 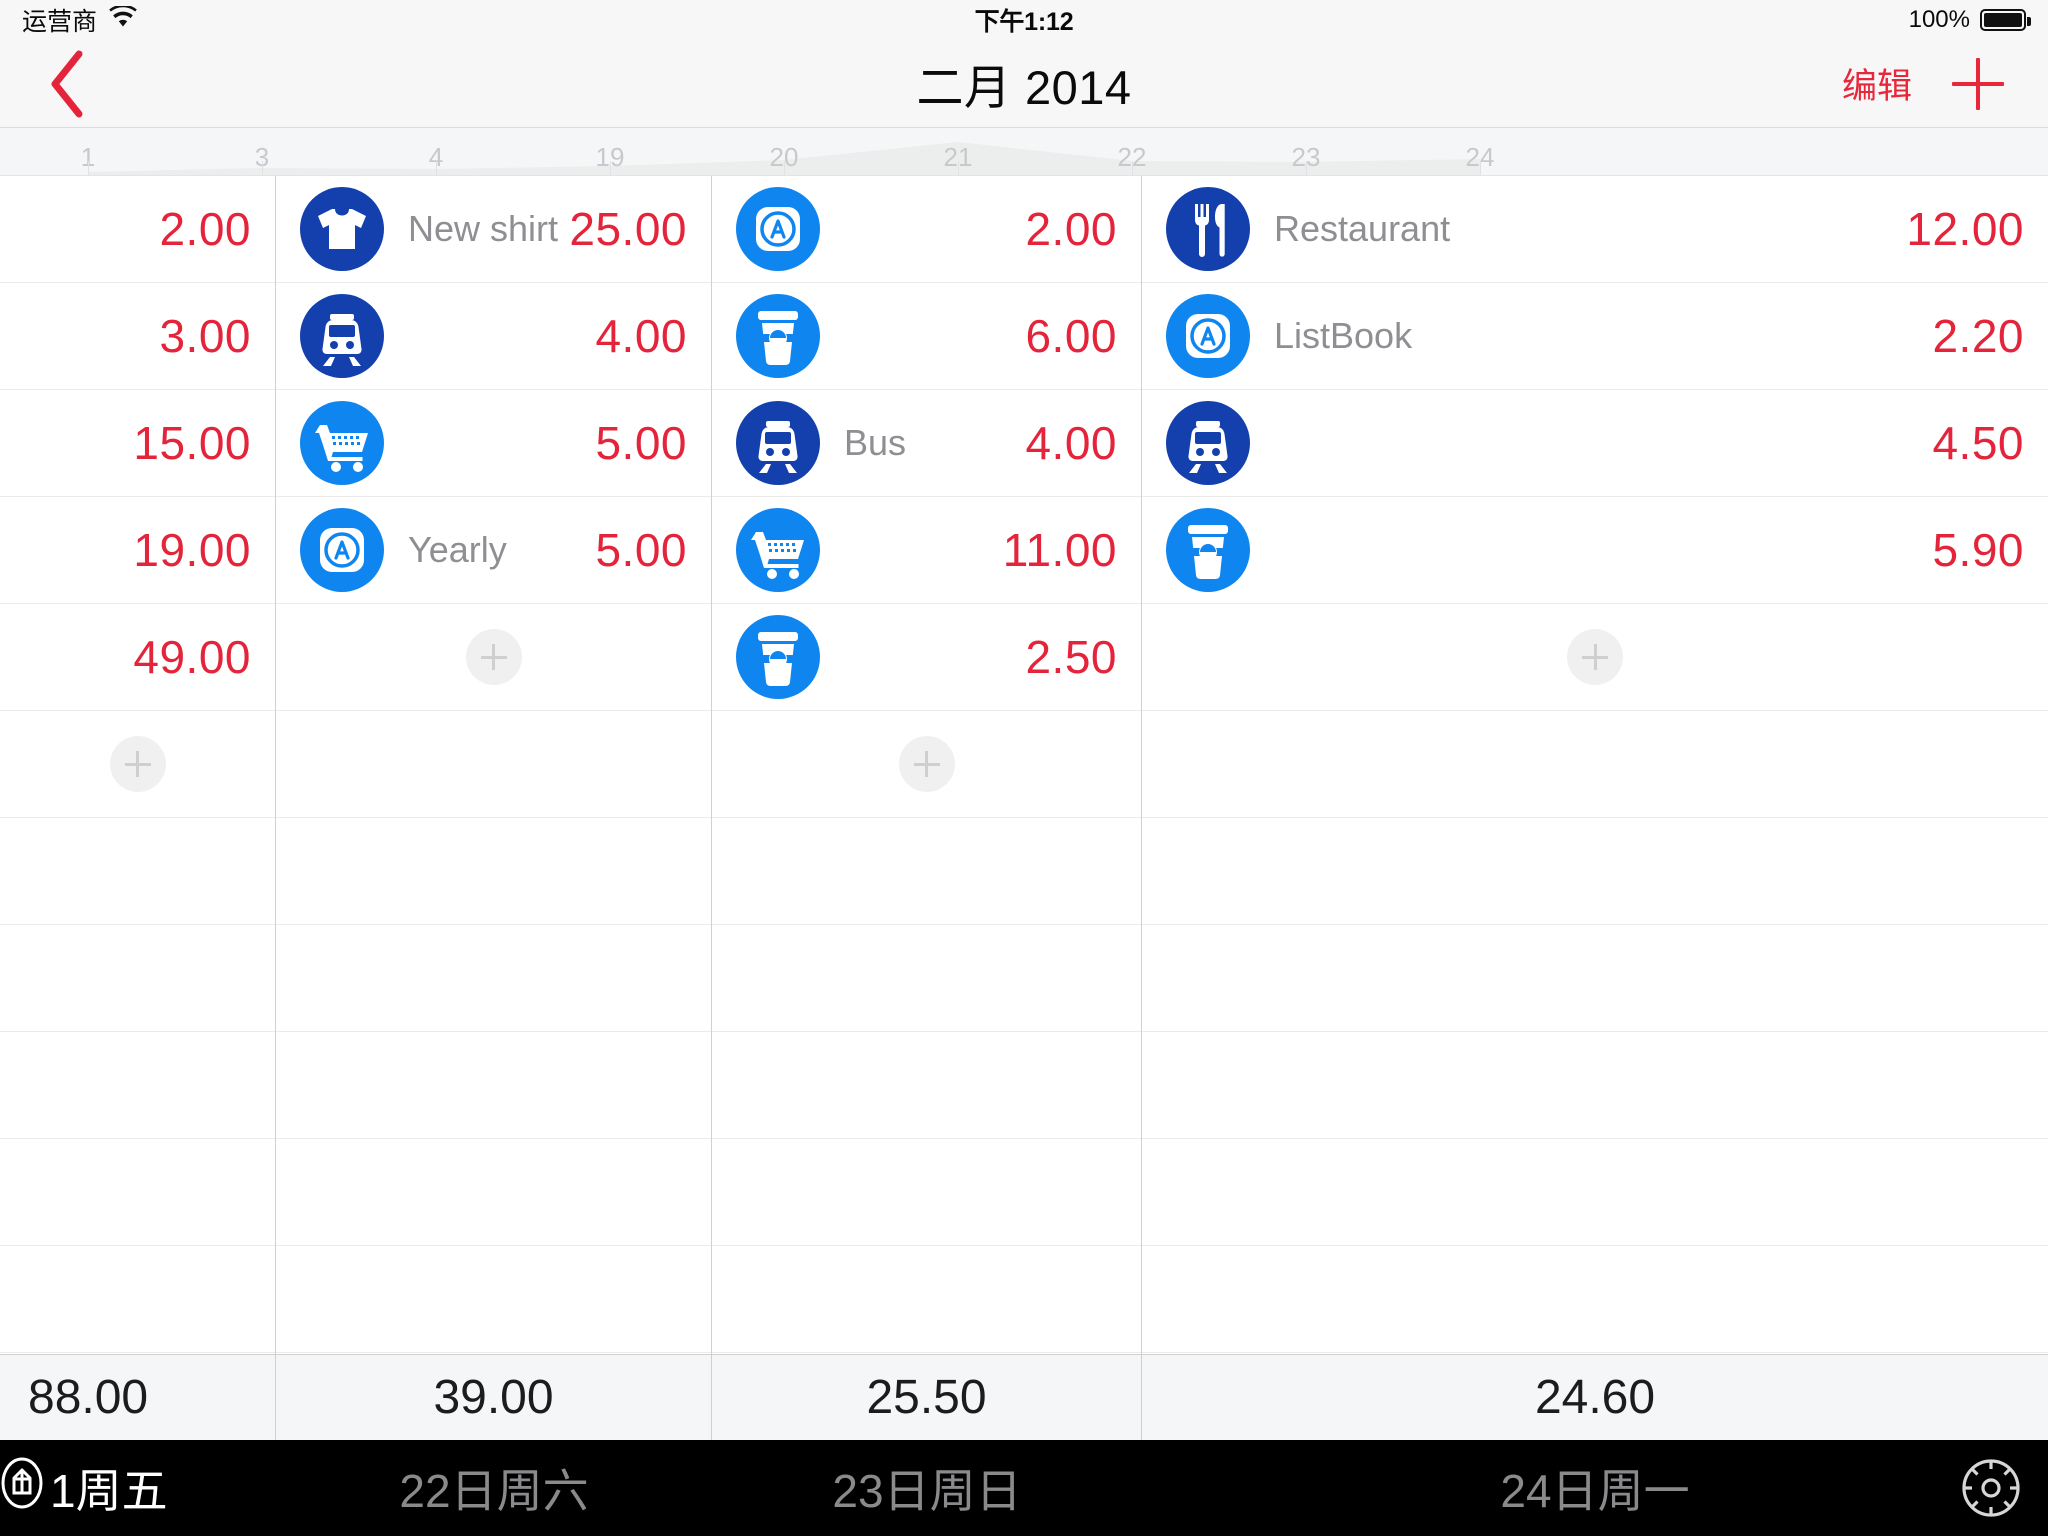 I want to click on expense-label: Restaurant, so click(x=1362, y=228).